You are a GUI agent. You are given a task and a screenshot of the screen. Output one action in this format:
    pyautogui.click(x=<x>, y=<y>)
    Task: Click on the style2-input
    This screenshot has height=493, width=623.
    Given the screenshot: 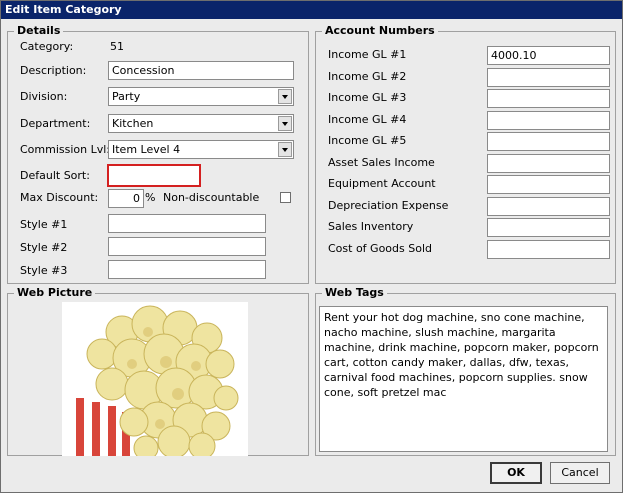 What is the action you would take?
    pyautogui.click(x=187, y=246)
    